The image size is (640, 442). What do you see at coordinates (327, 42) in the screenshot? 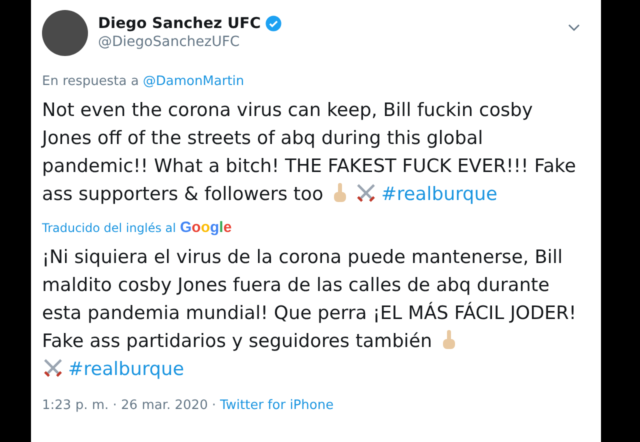
I see `author-handle: @DiegoSanchezUFC` at bounding box center [327, 42].